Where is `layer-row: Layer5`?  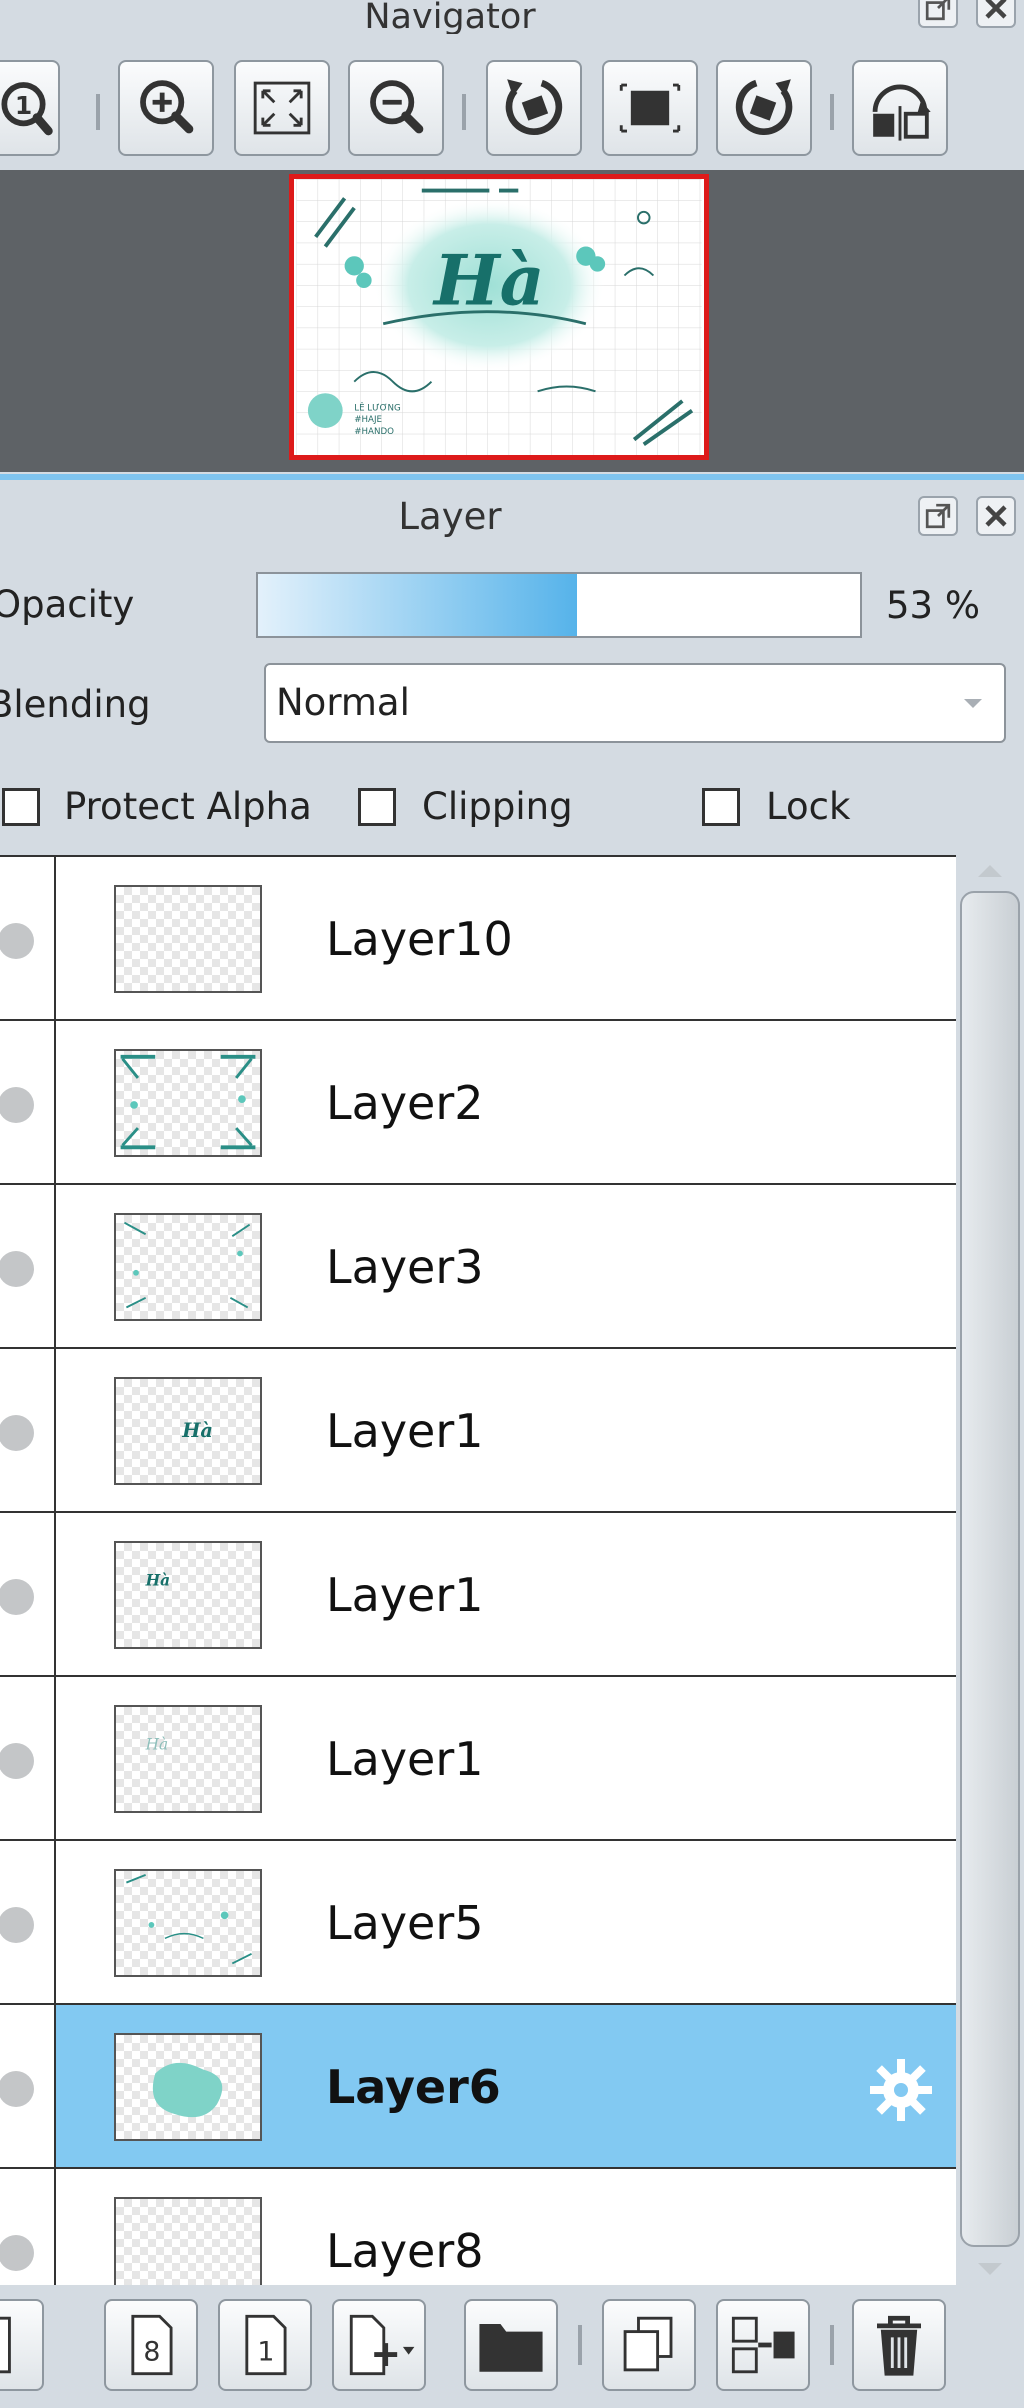 layer-row: Layer5 is located at coordinates (478, 1923).